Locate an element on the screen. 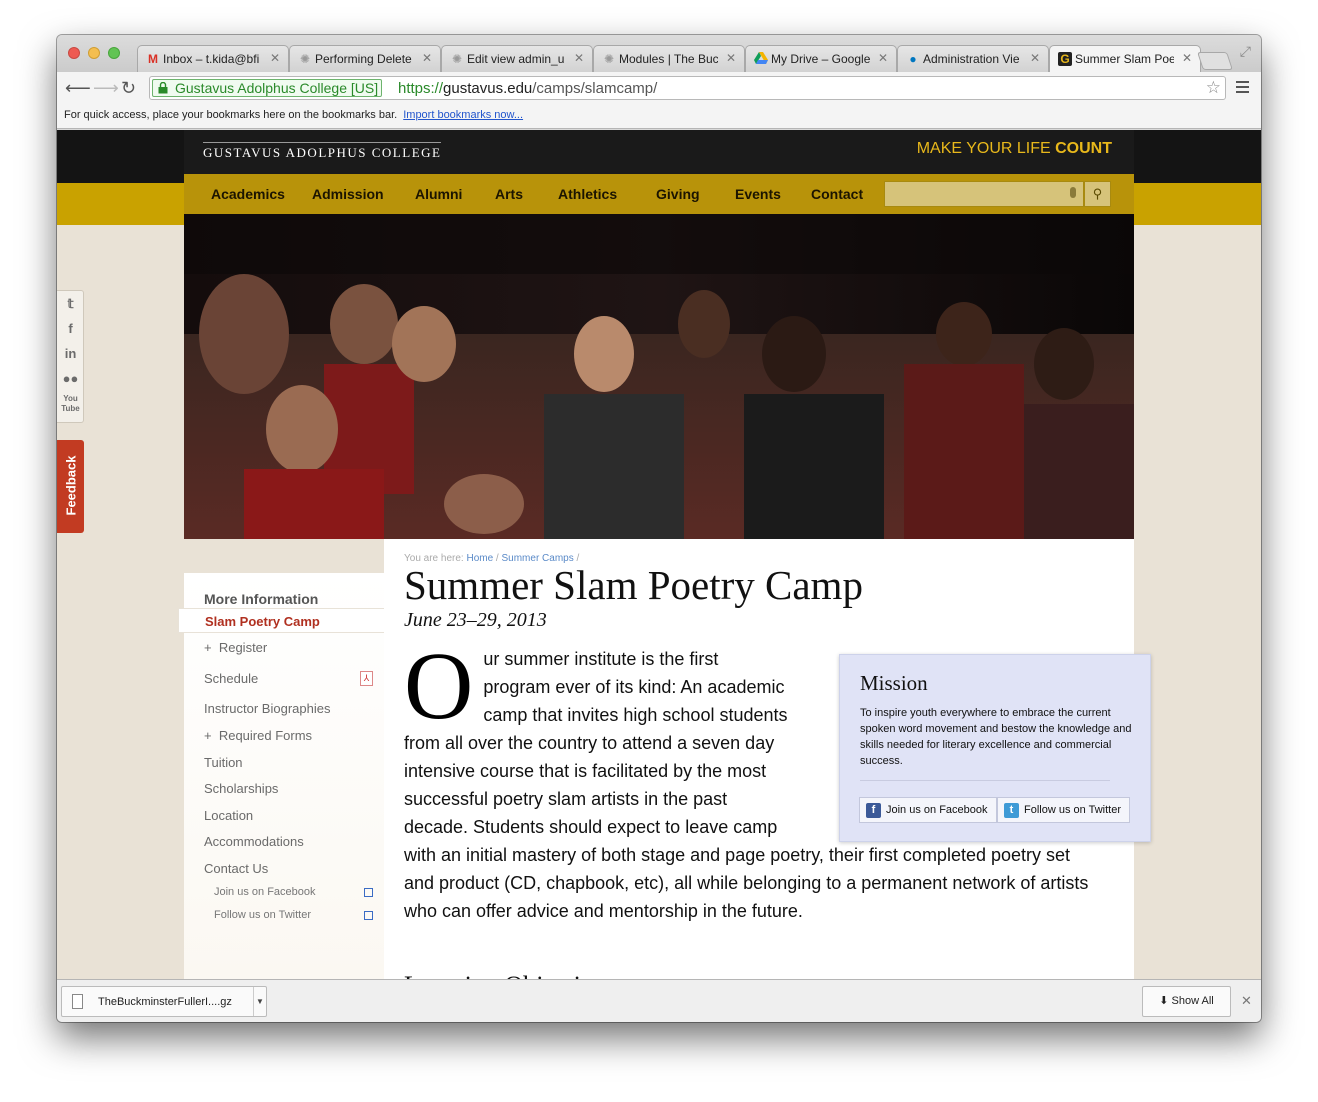  tab-title: Inbox – t.kida@bfi is located at coordinates (211, 59).